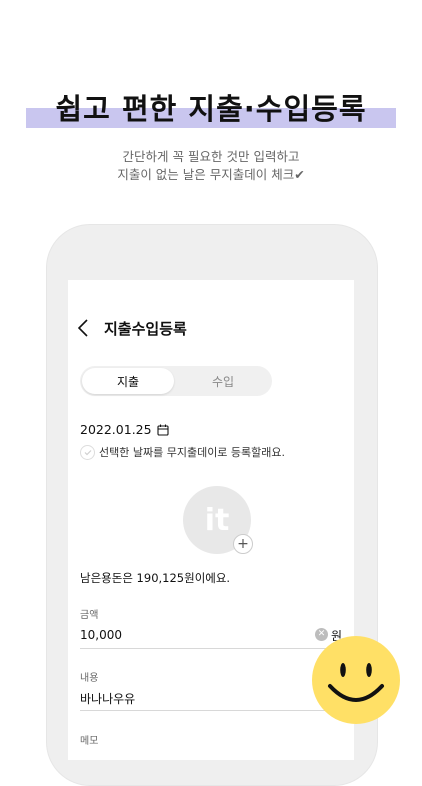  Describe the element at coordinates (223, 381) in the screenshot. I see `tab-income: 수입` at that location.